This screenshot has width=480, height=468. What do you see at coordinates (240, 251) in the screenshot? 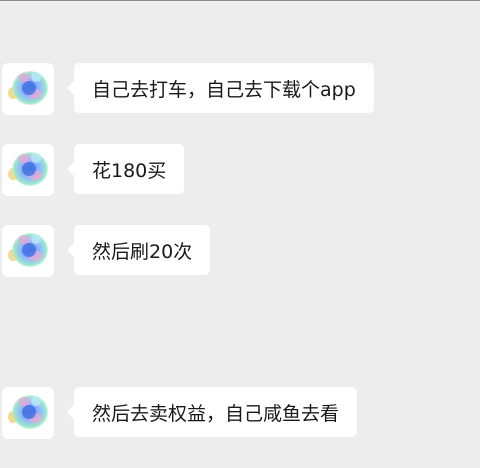
I see `message-row: 然后刷20次` at bounding box center [240, 251].